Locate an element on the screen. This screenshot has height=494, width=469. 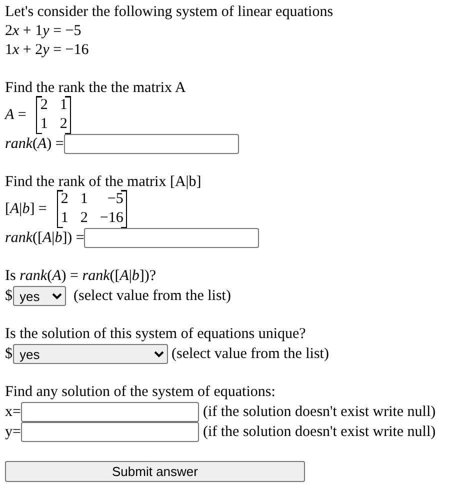
equation: 2x + 1y = −5 is located at coordinates (43, 31).